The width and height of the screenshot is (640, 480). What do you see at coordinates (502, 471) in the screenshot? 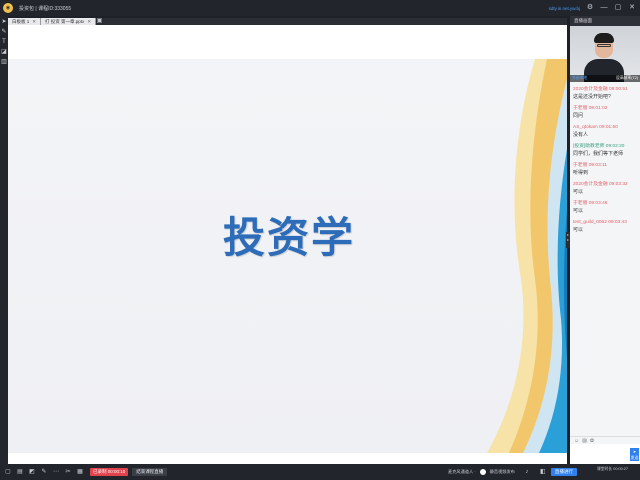
I see `mute-video-label: 静音视频发布` at bounding box center [502, 471].